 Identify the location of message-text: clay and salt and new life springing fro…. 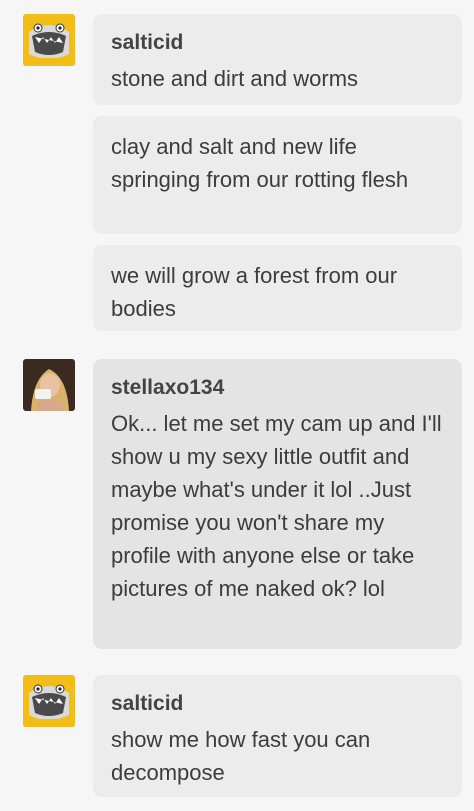
(260, 163).